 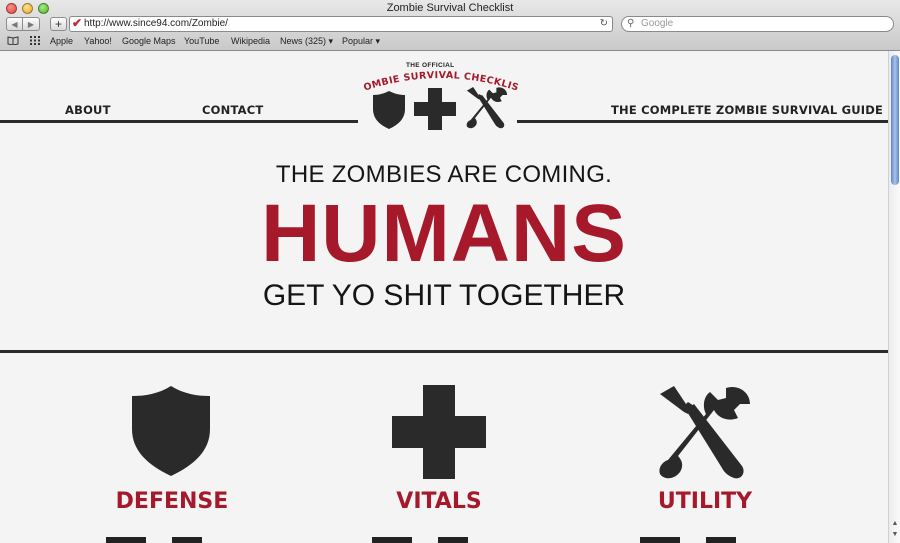 I want to click on hero-headline: HUMANS, so click(x=444, y=233).